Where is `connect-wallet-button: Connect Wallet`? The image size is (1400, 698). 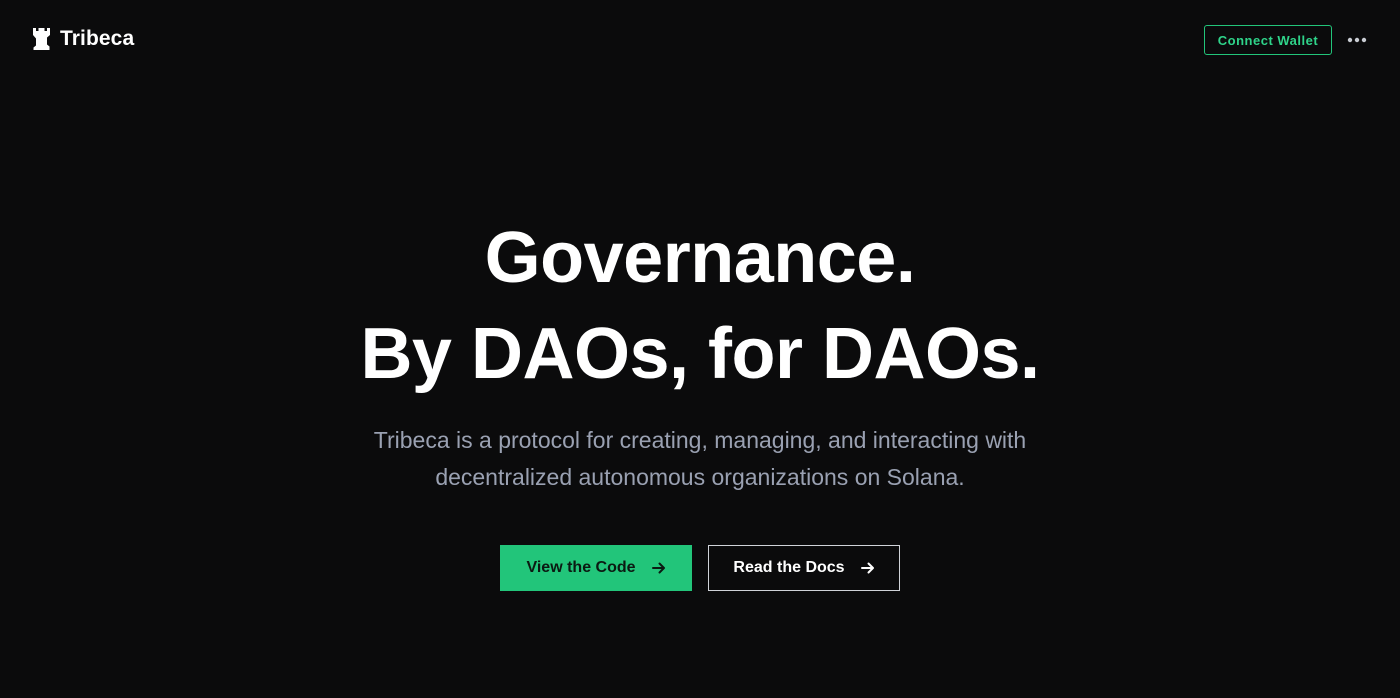 connect-wallet-button: Connect Wallet is located at coordinates (1268, 40).